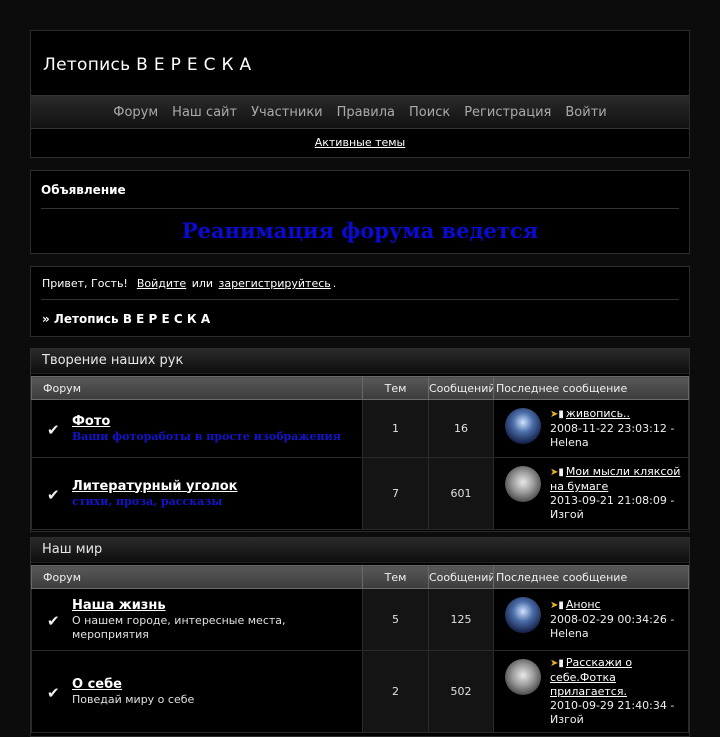 This screenshot has height=737, width=720. I want to click on category-title: Наш мир, so click(360, 550).